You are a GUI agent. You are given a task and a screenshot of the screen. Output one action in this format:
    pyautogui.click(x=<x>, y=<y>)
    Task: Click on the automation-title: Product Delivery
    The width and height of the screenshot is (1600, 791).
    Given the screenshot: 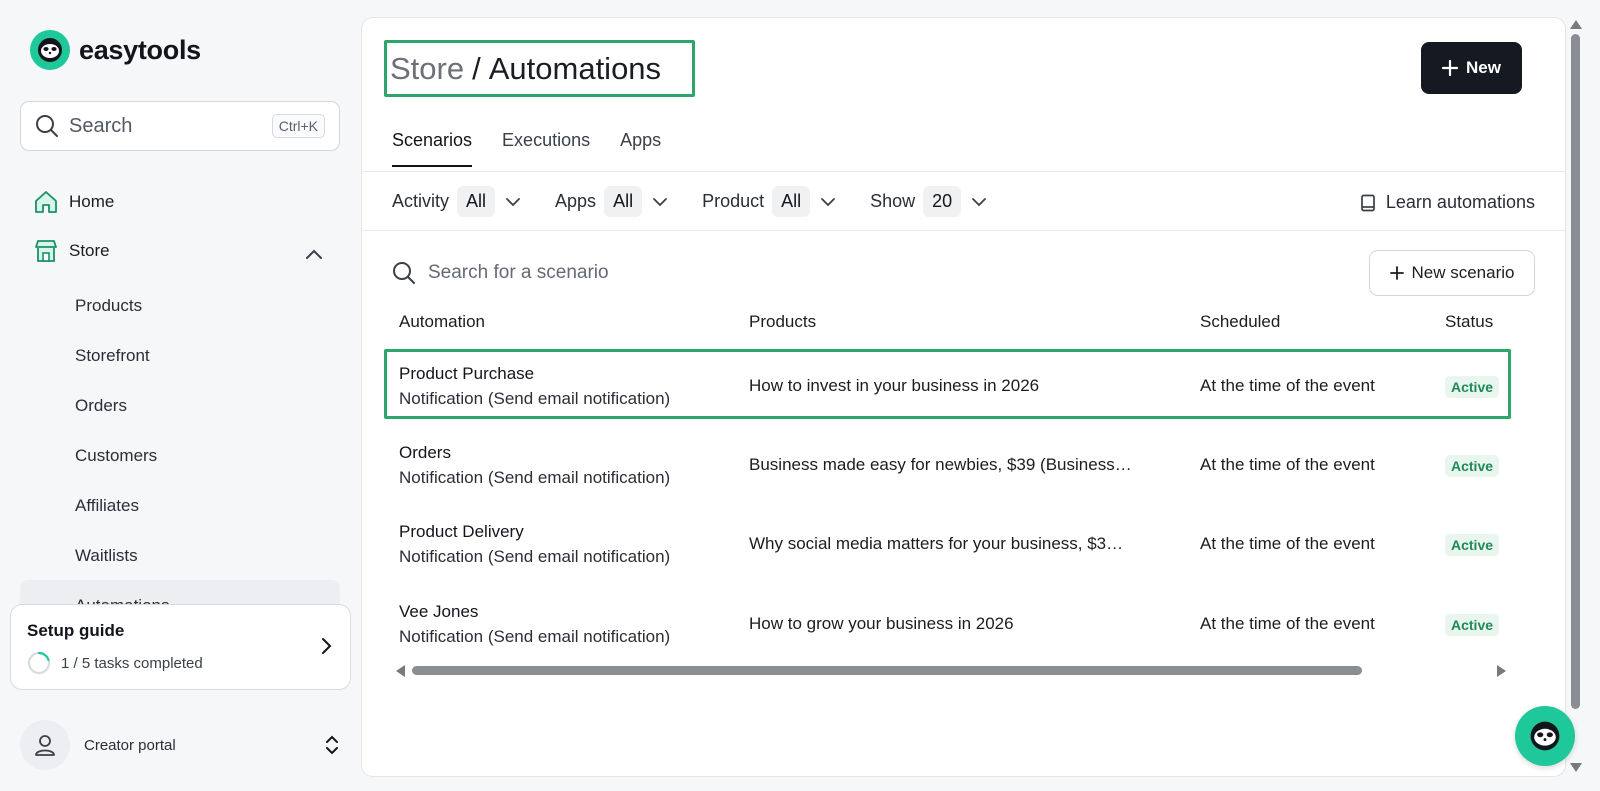 What is the action you would take?
    pyautogui.click(x=461, y=531)
    